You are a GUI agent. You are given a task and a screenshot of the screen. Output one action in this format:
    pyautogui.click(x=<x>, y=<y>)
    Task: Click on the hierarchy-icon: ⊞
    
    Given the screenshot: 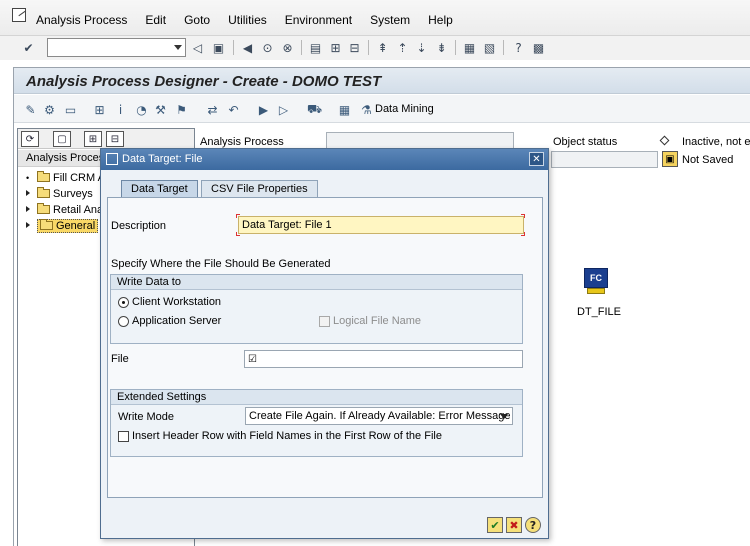 What is the action you would take?
    pyautogui.click(x=99, y=109)
    